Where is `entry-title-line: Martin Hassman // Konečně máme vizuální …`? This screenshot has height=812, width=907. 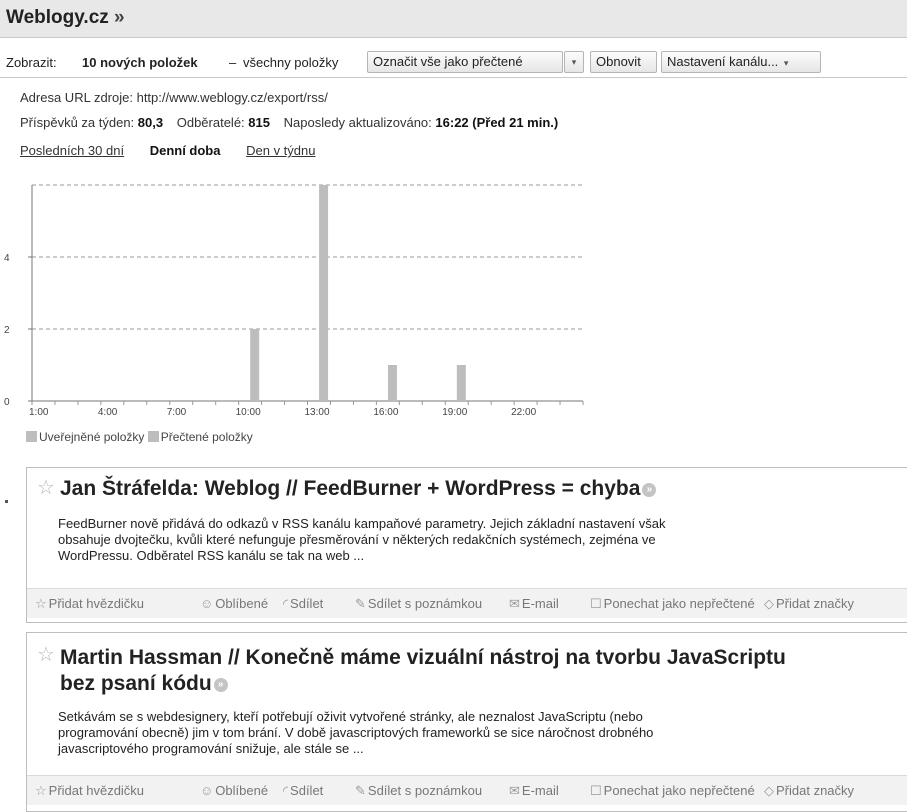 entry-title-line: Martin Hassman // Konečně máme vizuální … is located at coordinates (423, 658).